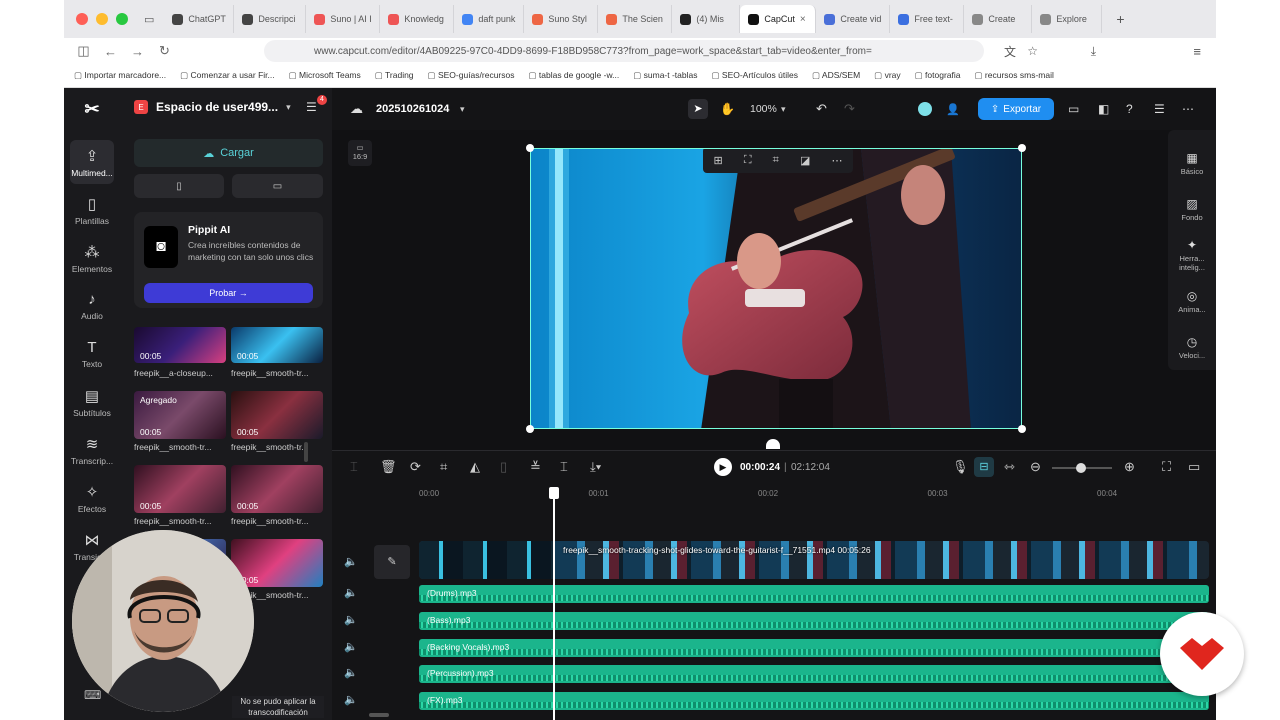 This screenshot has width=1280, height=720. What do you see at coordinates (1159, 109) in the screenshot?
I see `stack-icon: ☰` at bounding box center [1159, 109].